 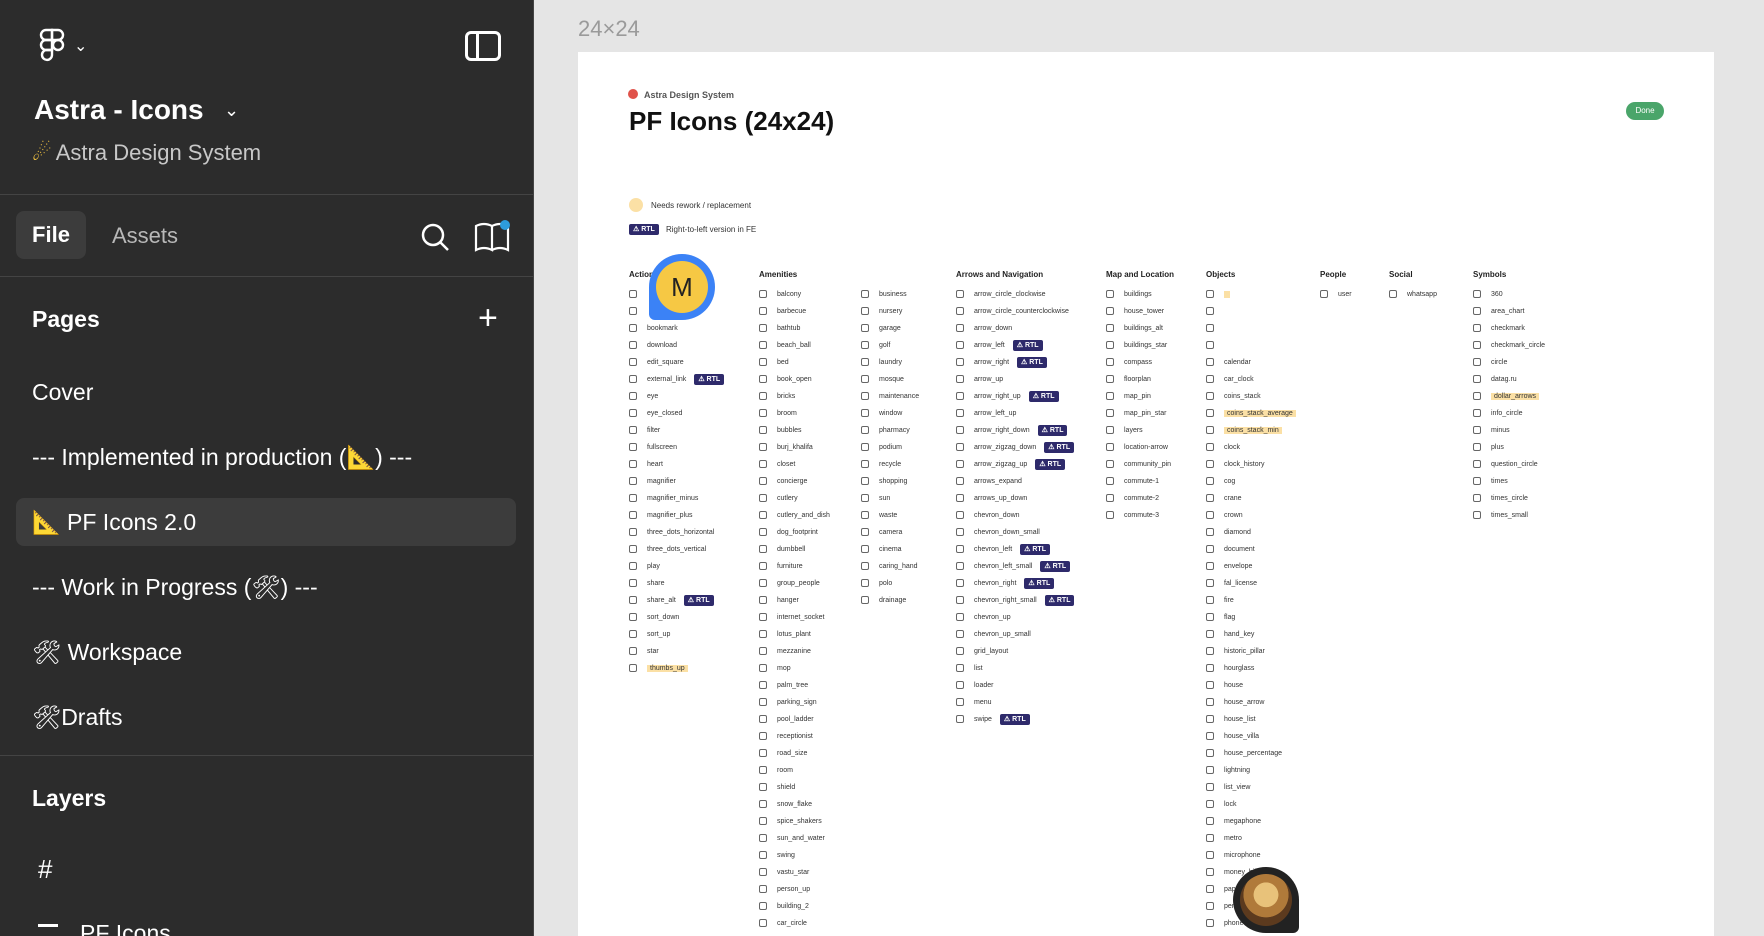 I want to click on icon-row: flag, so click(x=1251, y=617).